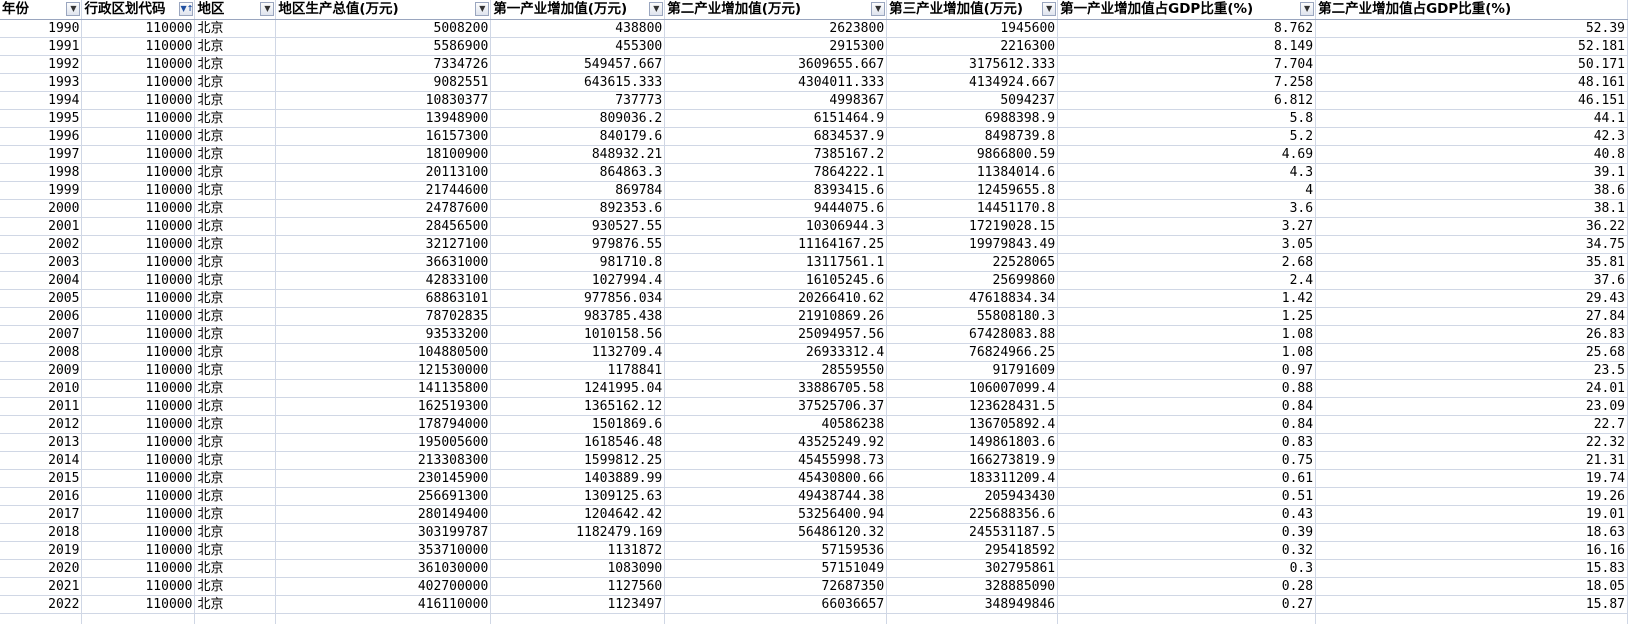 The image size is (1628, 624). What do you see at coordinates (972, 209) in the screenshot?
I see `tertiary-cell: 14451170.8` at bounding box center [972, 209].